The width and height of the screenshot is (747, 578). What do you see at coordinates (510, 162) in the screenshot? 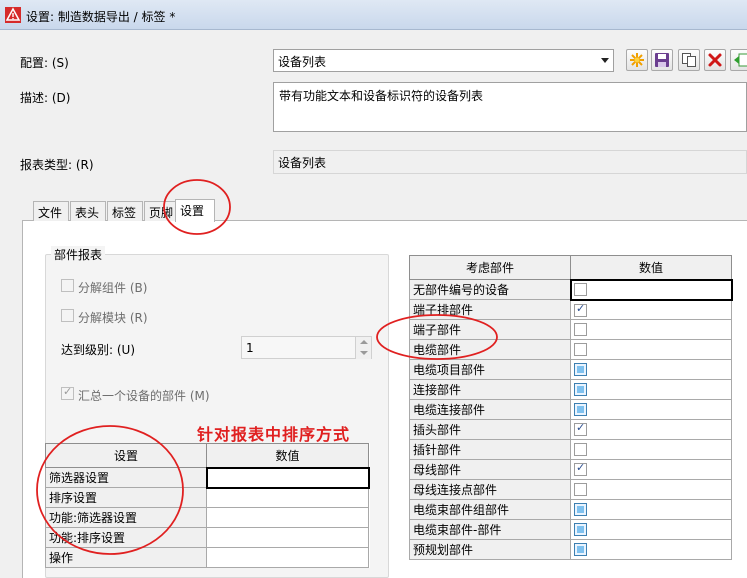
I see `report-type-field: 设备列表` at bounding box center [510, 162].